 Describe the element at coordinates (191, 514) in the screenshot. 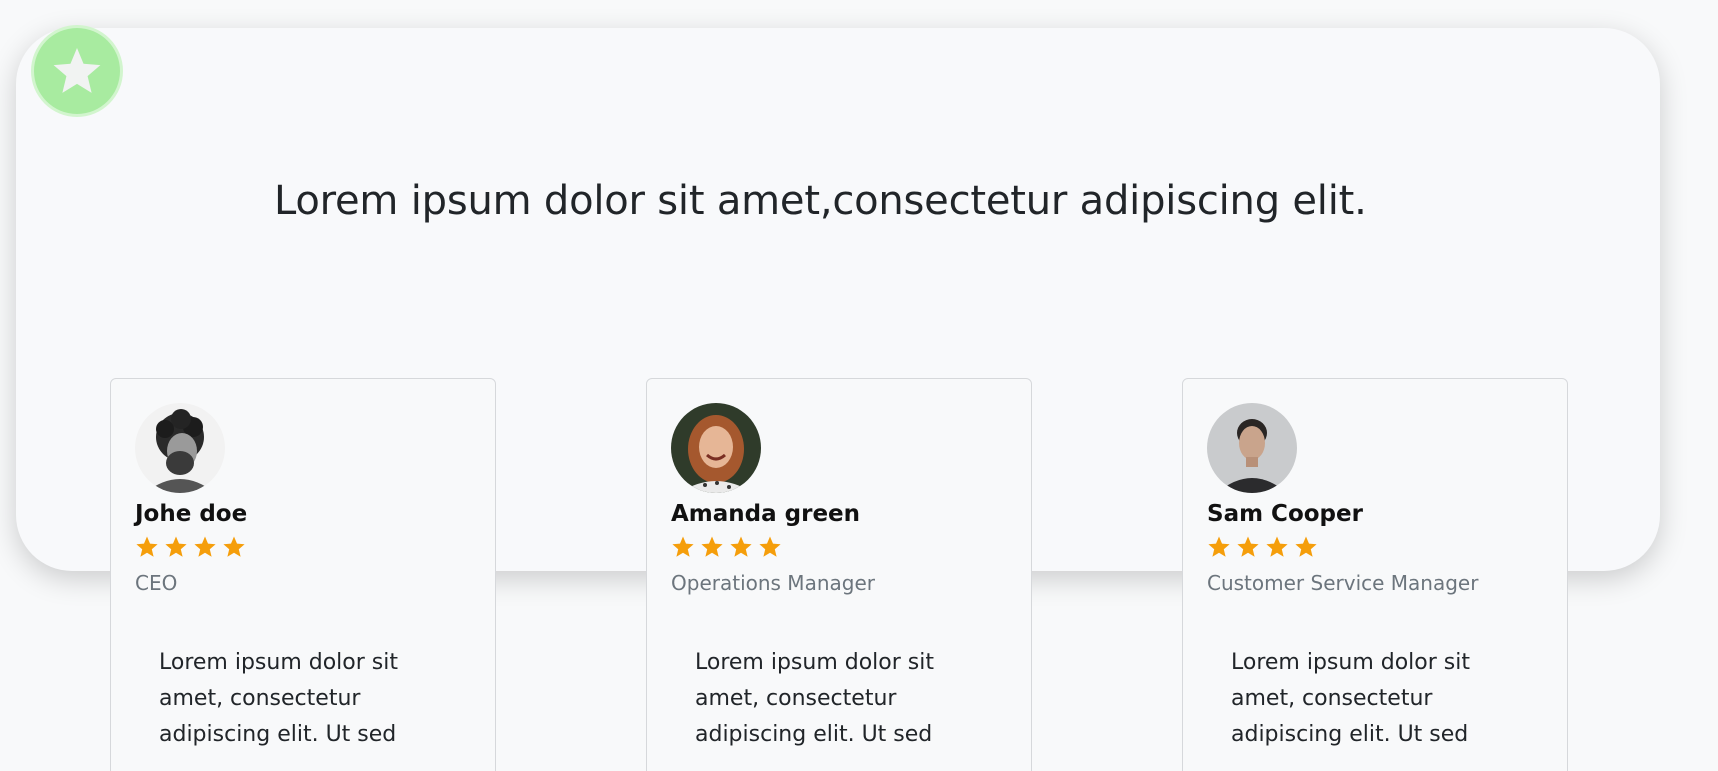

I see `reviewer-name: Johe doe` at that location.